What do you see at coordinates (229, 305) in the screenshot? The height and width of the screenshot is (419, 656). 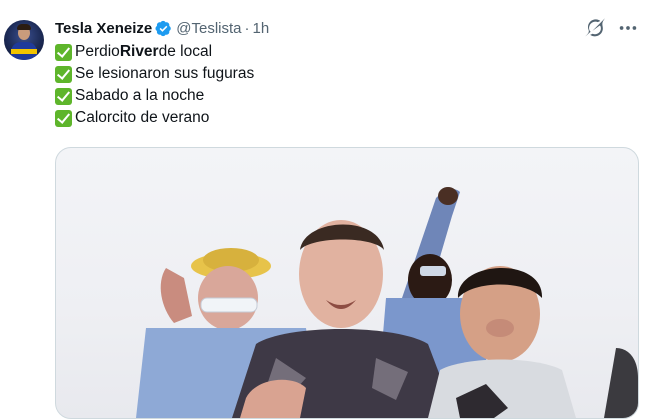 I see `left-person-sunglasses` at bounding box center [229, 305].